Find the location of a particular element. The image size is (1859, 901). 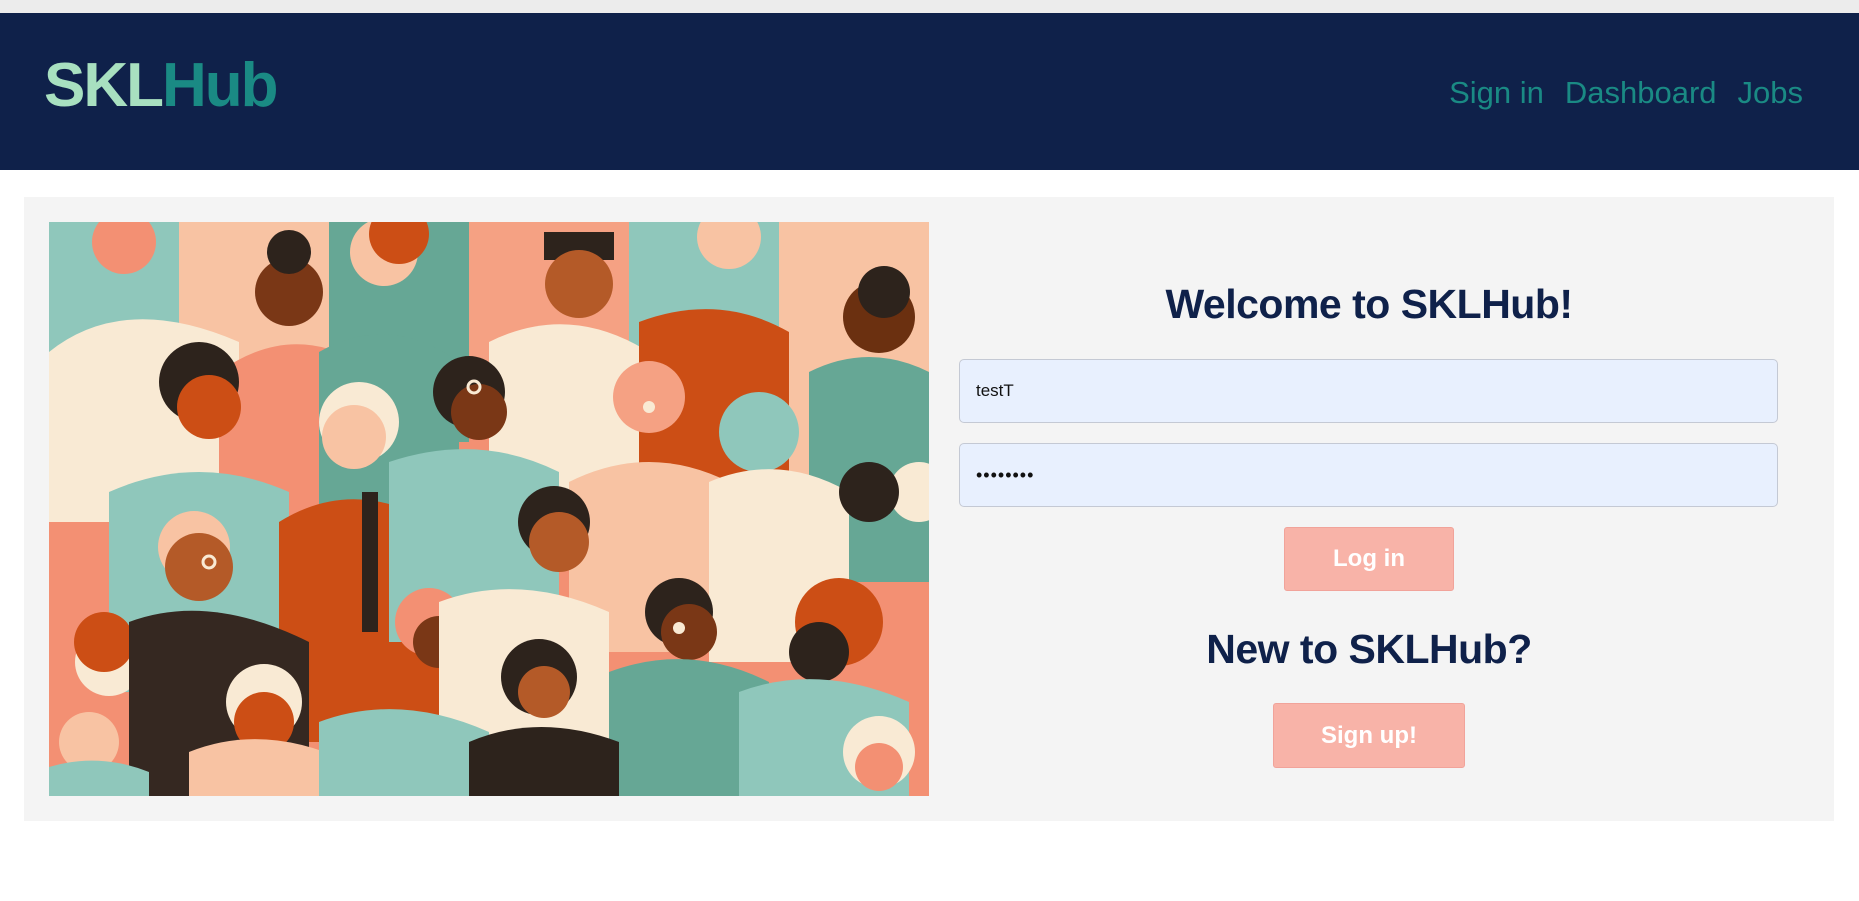

login-button: Log in is located at coordinates (1369, 559).